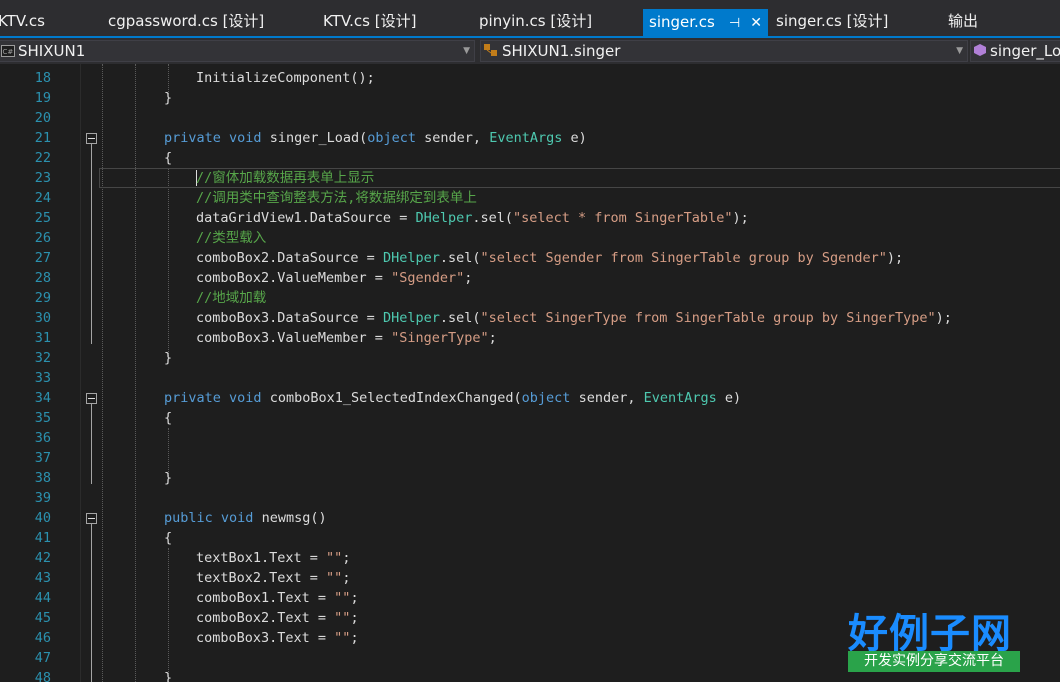 The image size is (1060, 682). Describe the element at coordinates (491, 52) in the screenshot. I see `class-icon` at that location.